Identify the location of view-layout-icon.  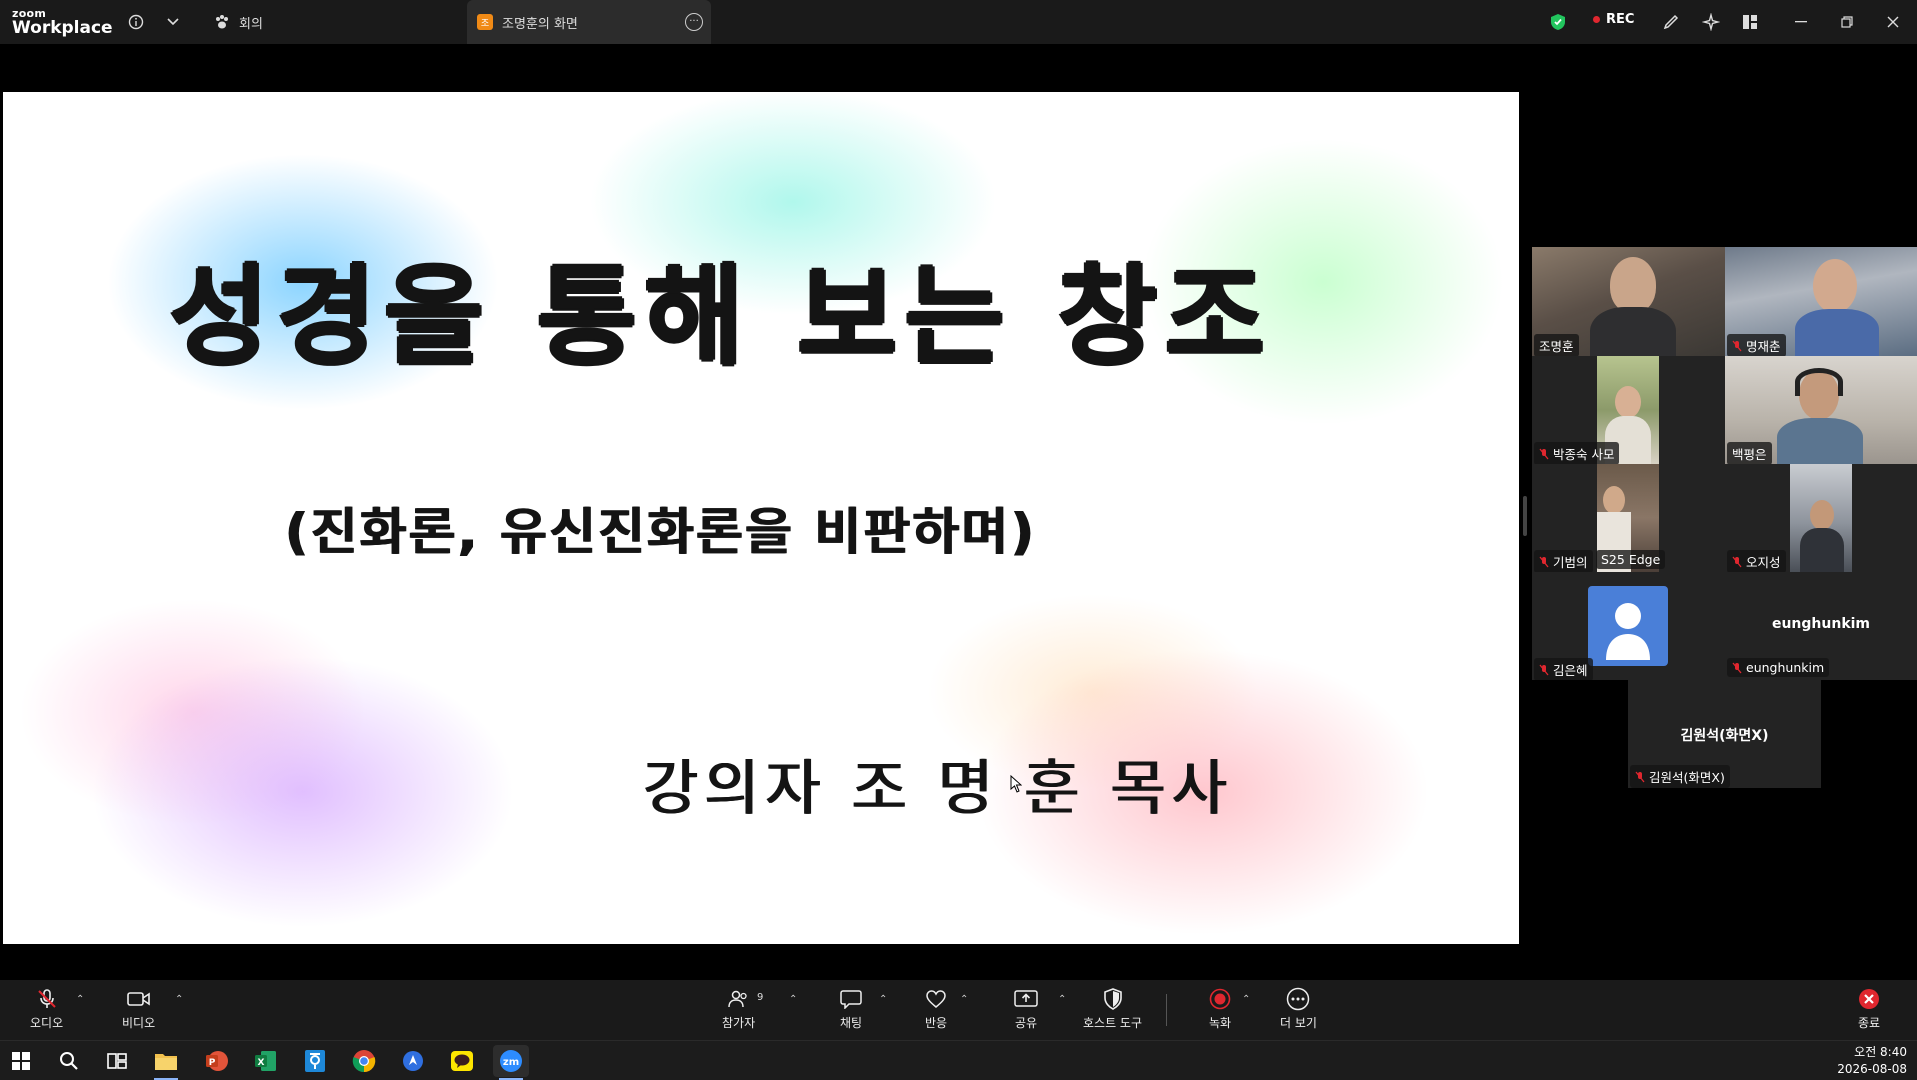
(1750, 22).